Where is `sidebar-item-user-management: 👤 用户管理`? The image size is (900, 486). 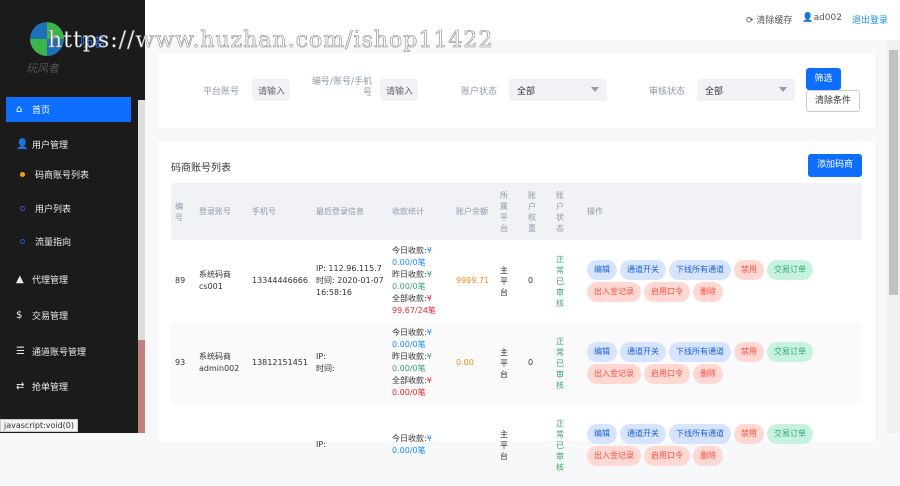
sidebar-item-user-management: 👤 用户管理 is located at coordinates (68, 144).